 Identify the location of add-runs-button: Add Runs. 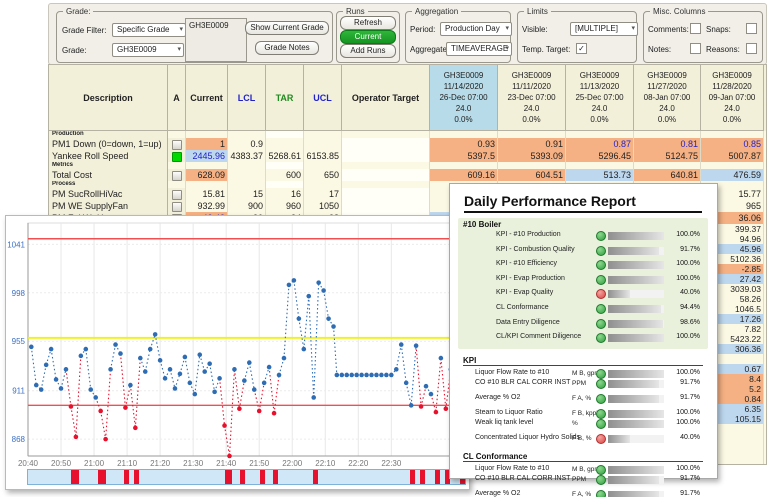
(368, 51).